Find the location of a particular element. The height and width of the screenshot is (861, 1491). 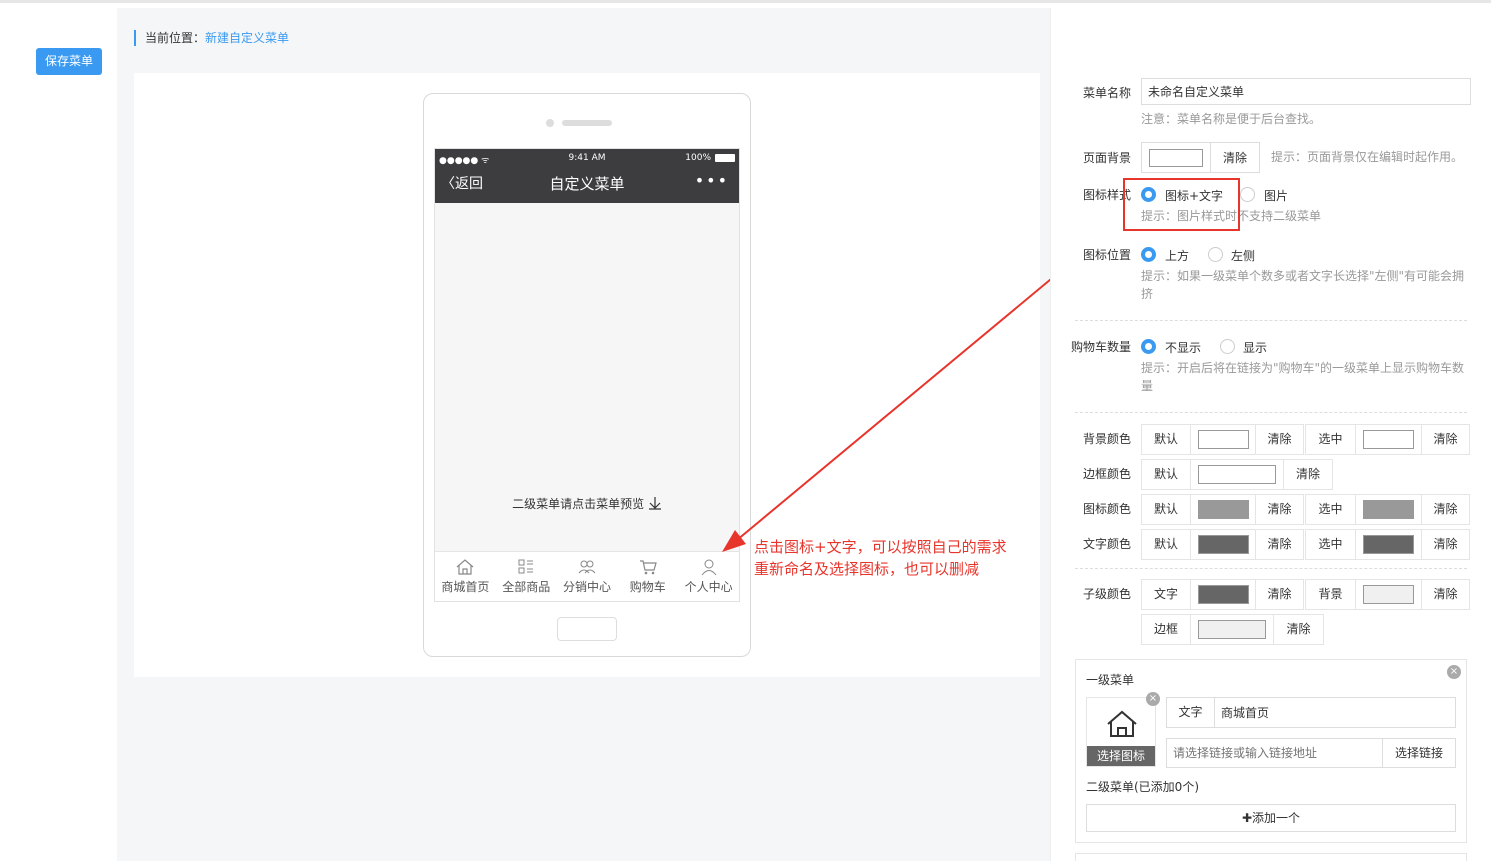

cart-count-radio-hide is located at coordinates (1148, 346).